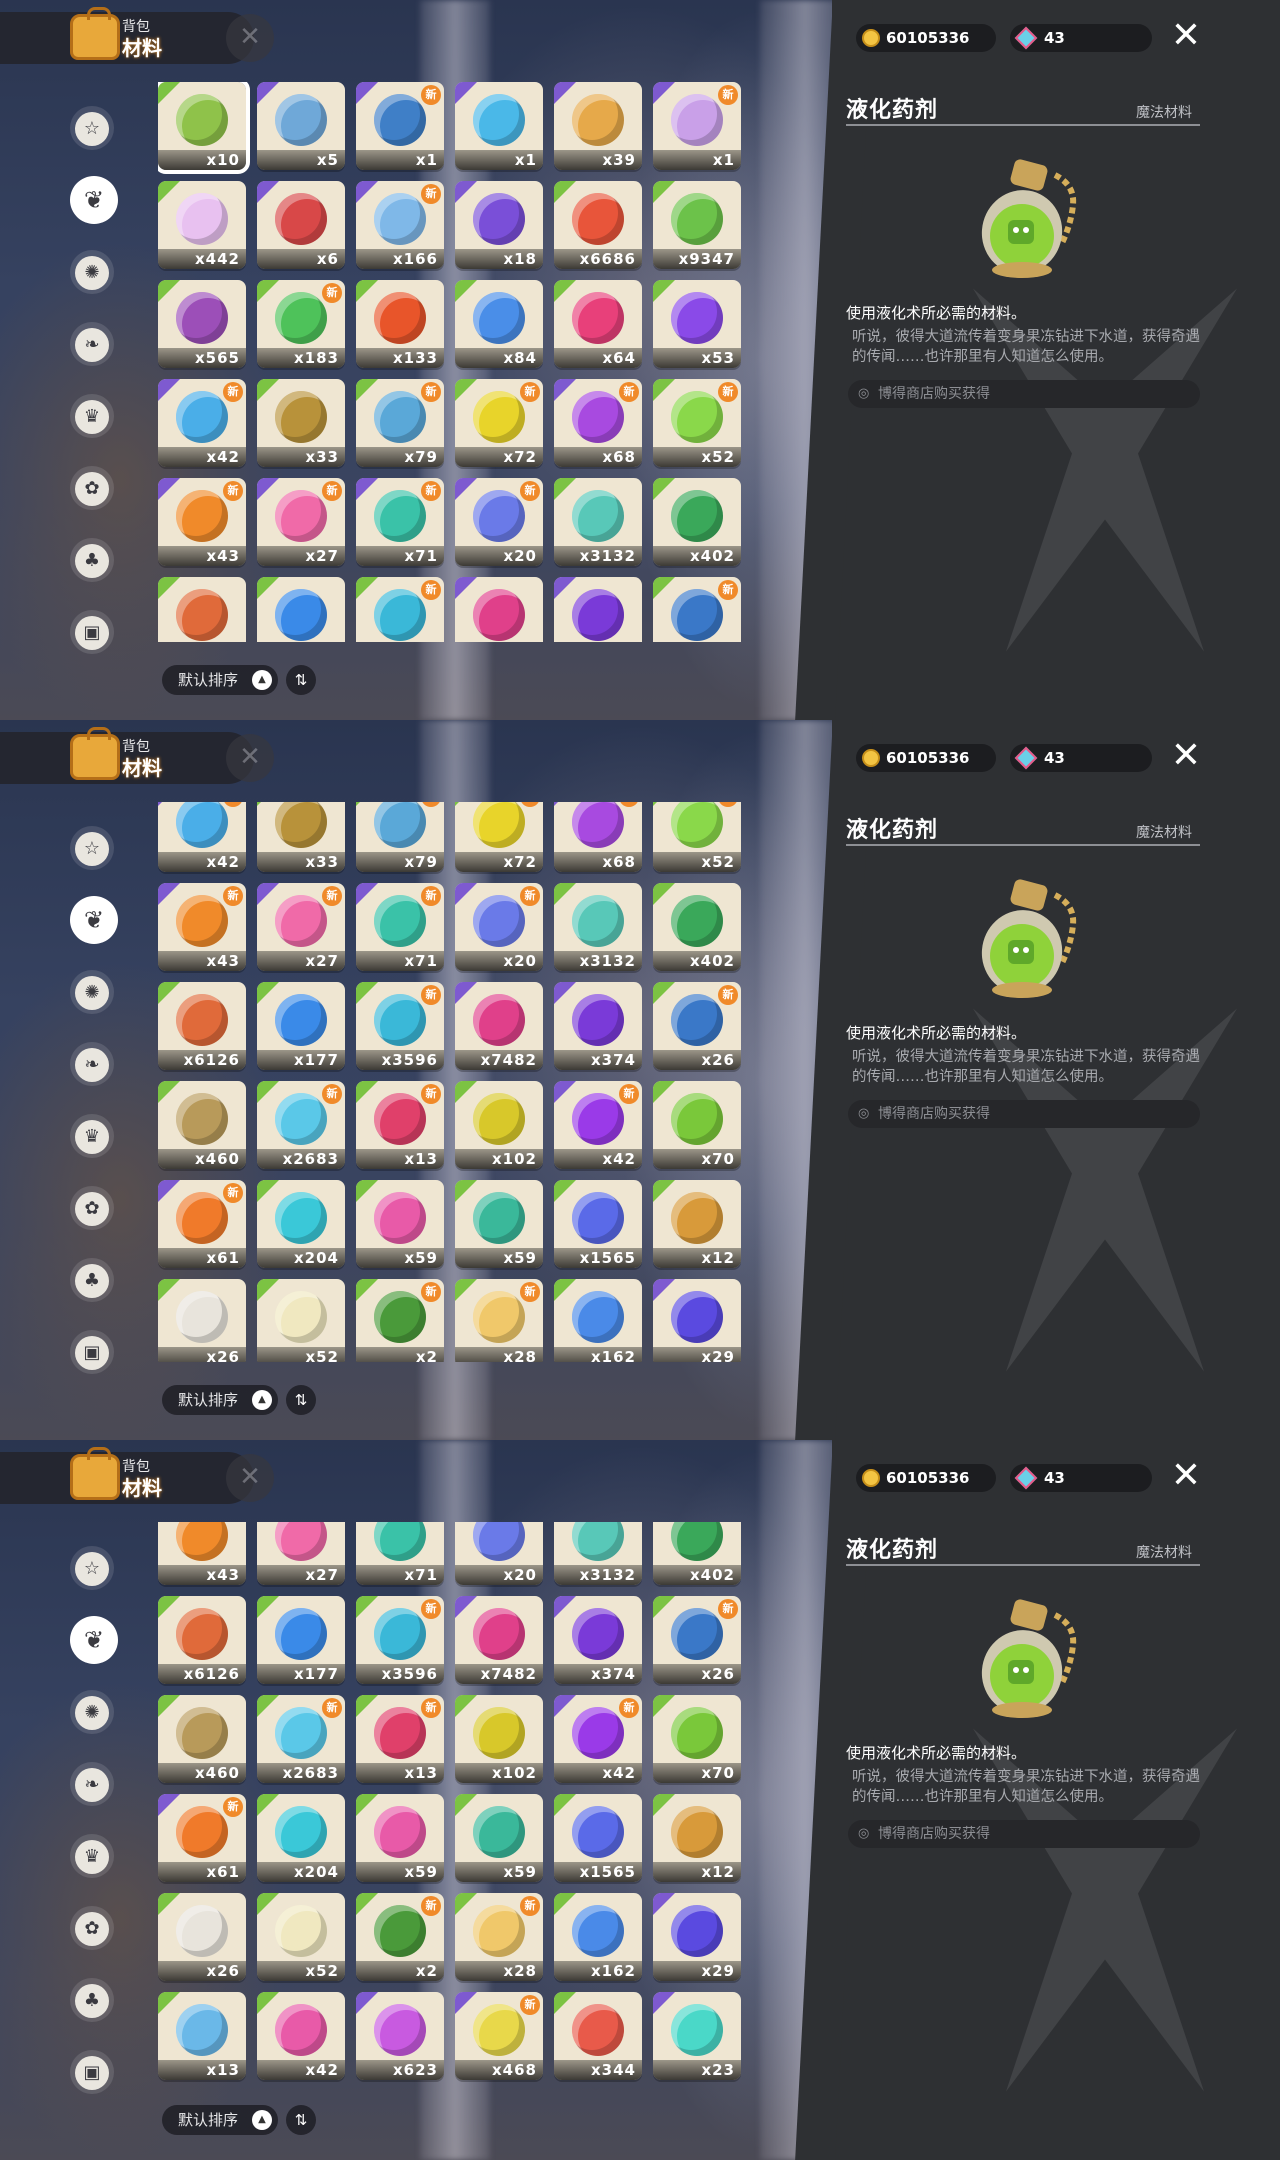  Describe the element at coordinates (598, 1838) in the screenshot. I see `item-slot: x1565` at that location.